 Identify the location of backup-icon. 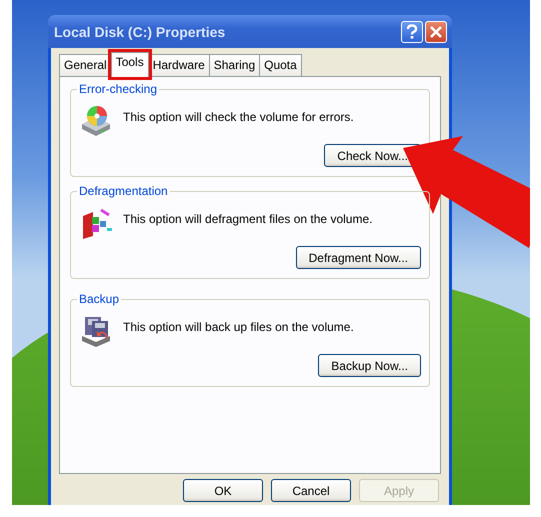
(96, 331).